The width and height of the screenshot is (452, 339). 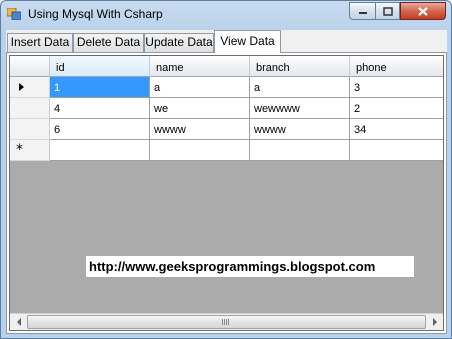 What do you see at coordinates (100, 108) in the screenshot?
I see `table-cell: 4` at bounding box center [100, 108].